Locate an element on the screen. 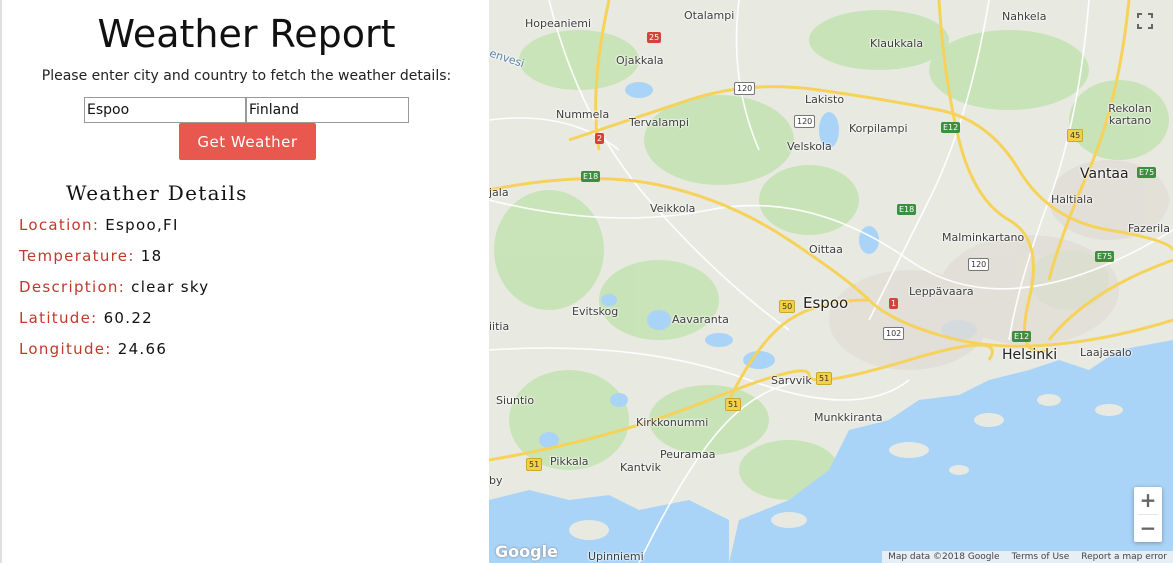 This screenshot has width=1173, height=563. latitude-label: Latitude: is located at coordinates (58, 318).